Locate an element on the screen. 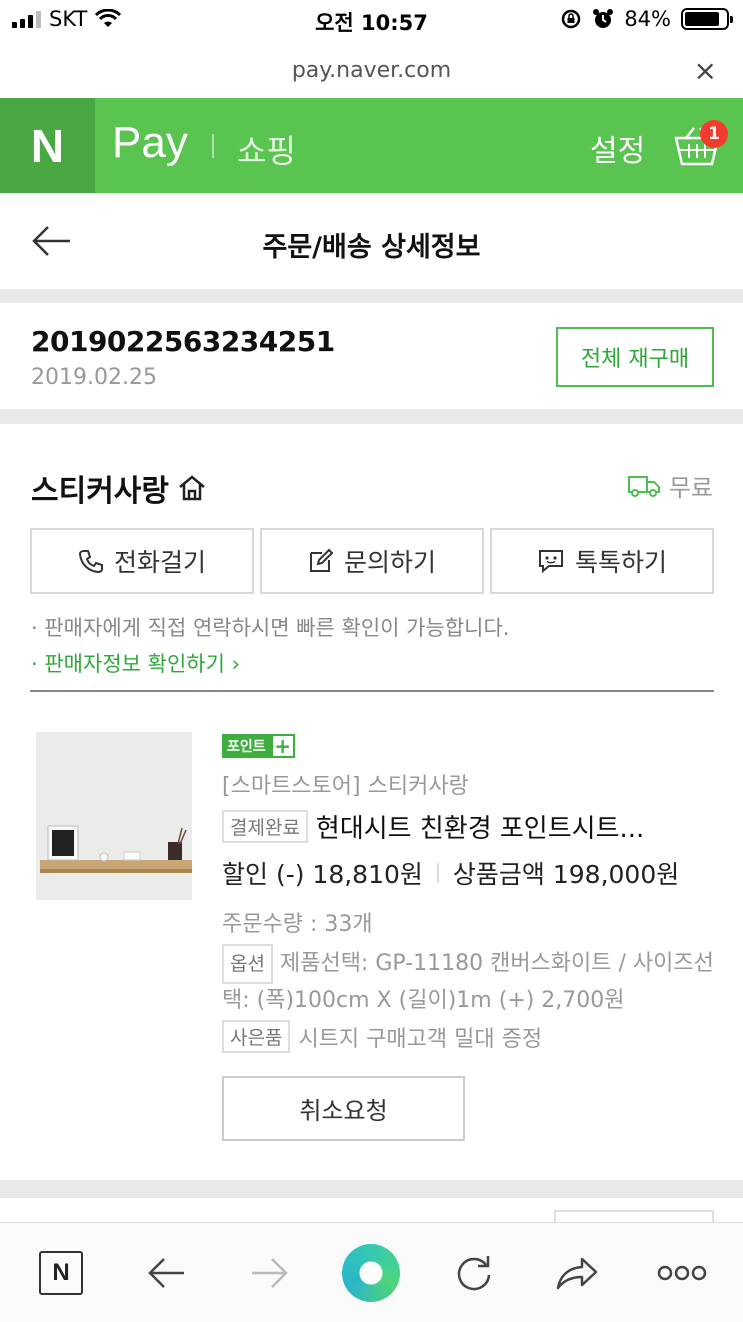 Image resolution: width=743 pixels, height=1322 pixels. price-divider is located at coordinates (437, 873).